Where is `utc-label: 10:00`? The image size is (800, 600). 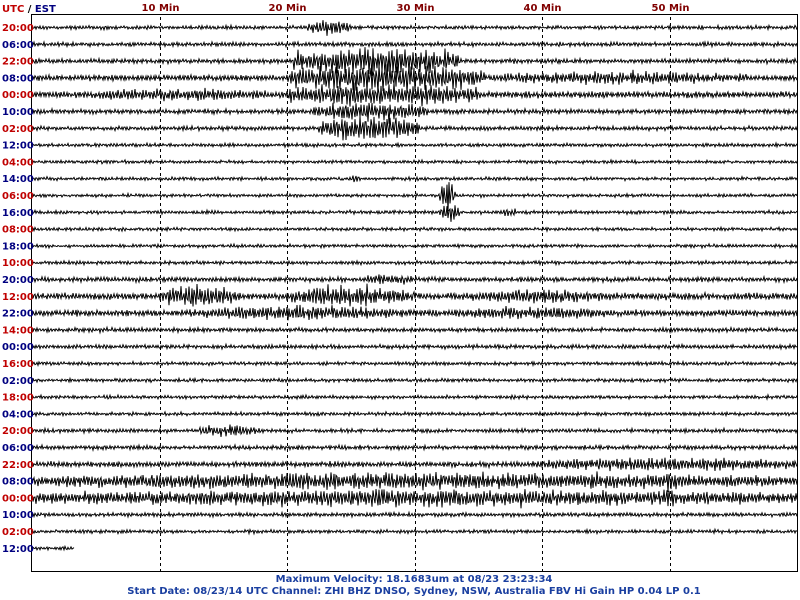 utc-label: 10:00 is located at coordinates (18, 263).